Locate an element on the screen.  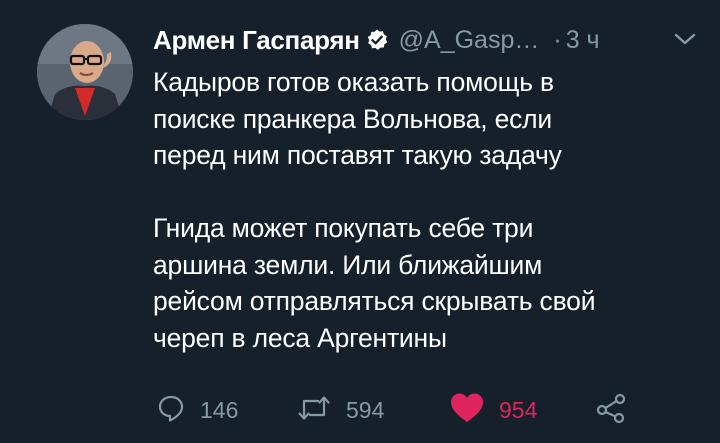
share-icon is located at coordinates (611, 410).